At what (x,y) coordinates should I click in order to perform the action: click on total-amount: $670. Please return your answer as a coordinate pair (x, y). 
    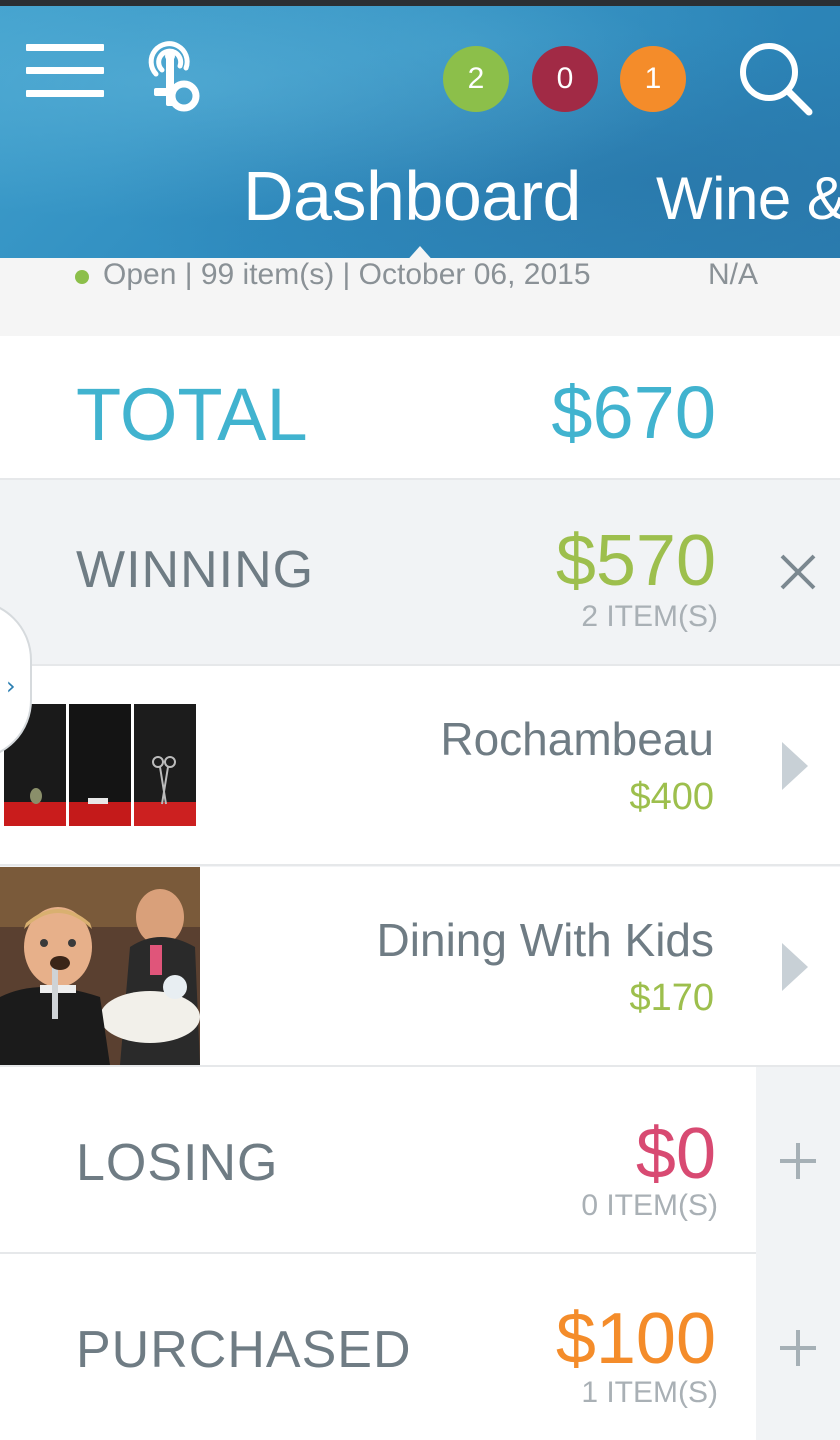
    Looking at the image, I should click on (633, 412).